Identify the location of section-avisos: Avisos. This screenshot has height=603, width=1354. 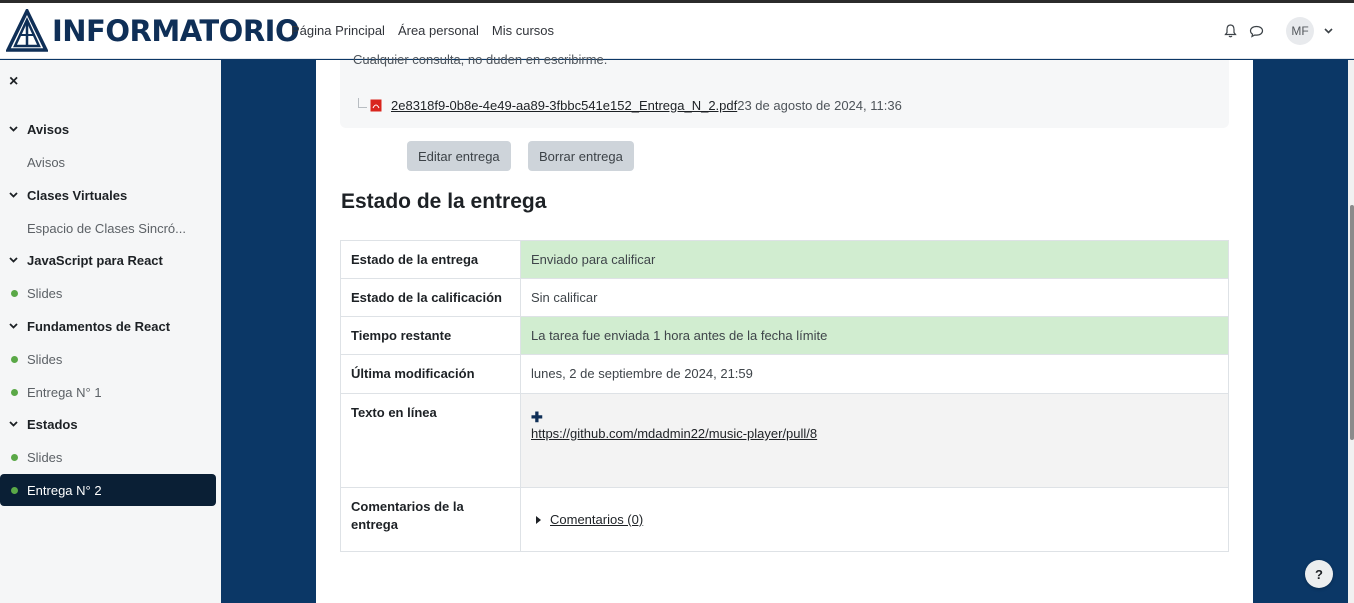
(110, 129).